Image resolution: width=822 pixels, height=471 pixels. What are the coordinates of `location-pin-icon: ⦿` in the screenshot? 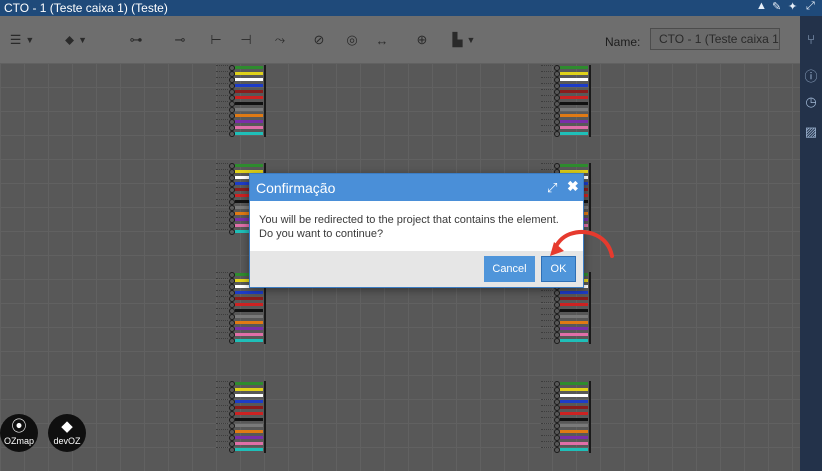 It's located at (19, 426).